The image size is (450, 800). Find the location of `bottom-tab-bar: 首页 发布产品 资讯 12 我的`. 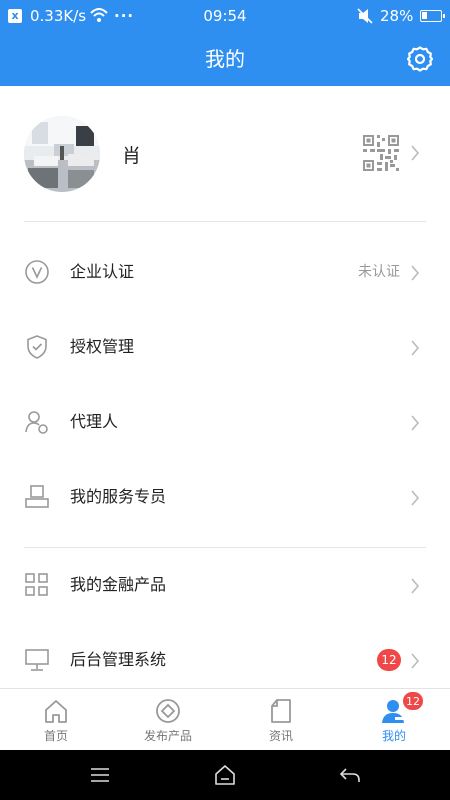

bottom-tab-bar: 首页 发布产品 资讯 12 我的 is located at coordinates (225, 719).